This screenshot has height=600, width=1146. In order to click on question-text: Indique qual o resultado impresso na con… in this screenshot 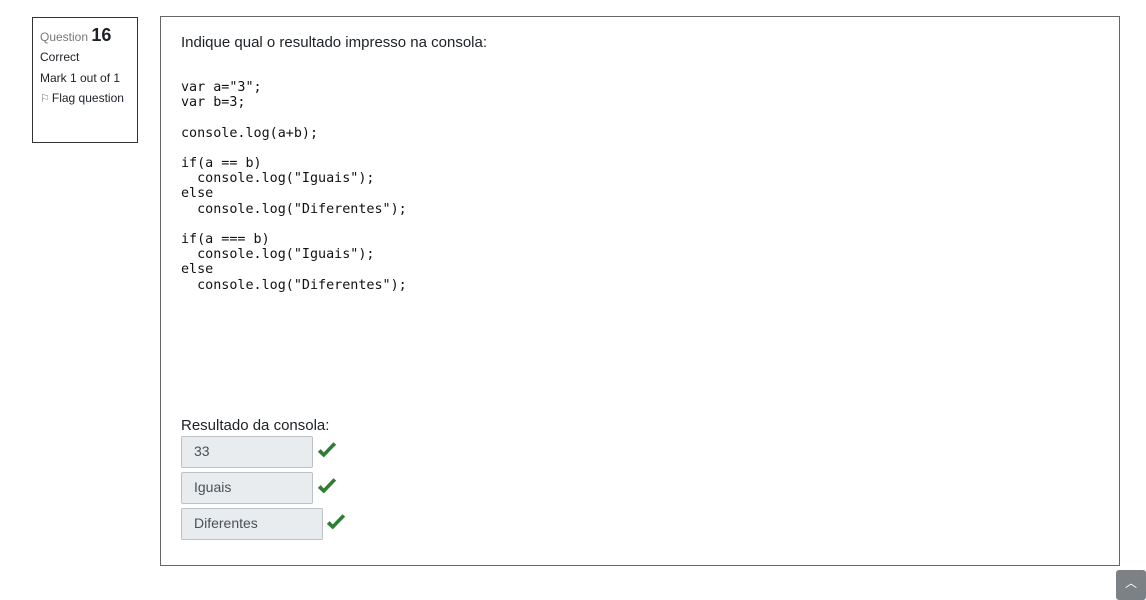, I will do `click(334, 42)`.